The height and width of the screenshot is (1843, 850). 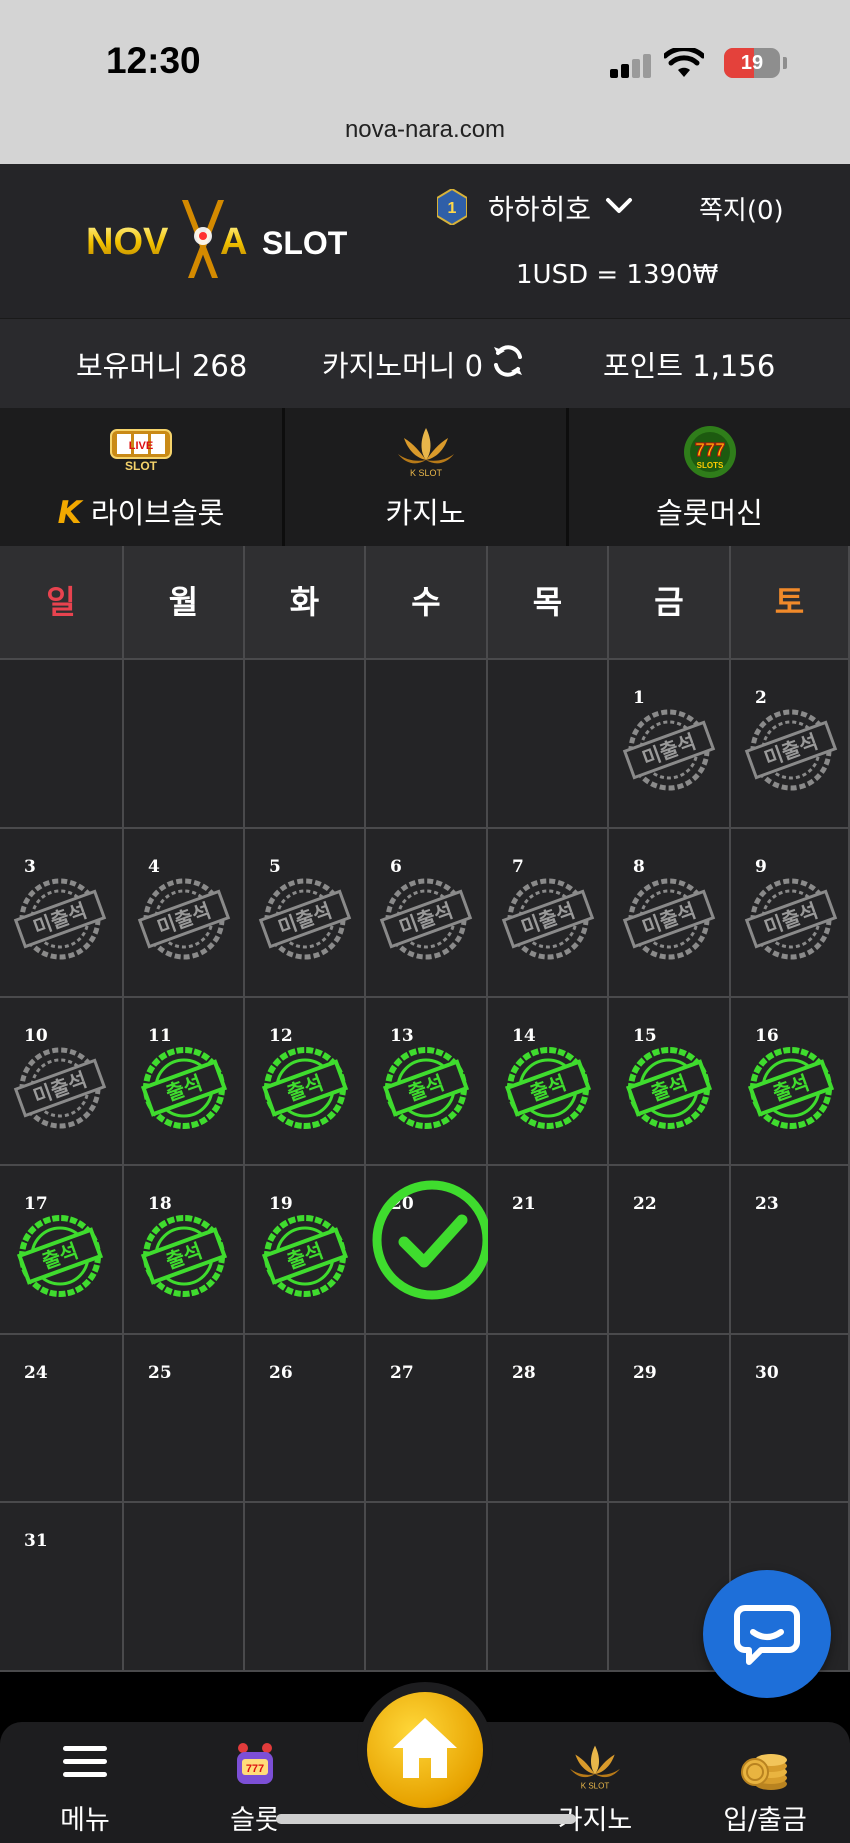 What do you see at coordinates (709, 513) in the screenshot?
I see `tab-label-slot-machine: 슬롯머신` at bounding box center [709, 513].